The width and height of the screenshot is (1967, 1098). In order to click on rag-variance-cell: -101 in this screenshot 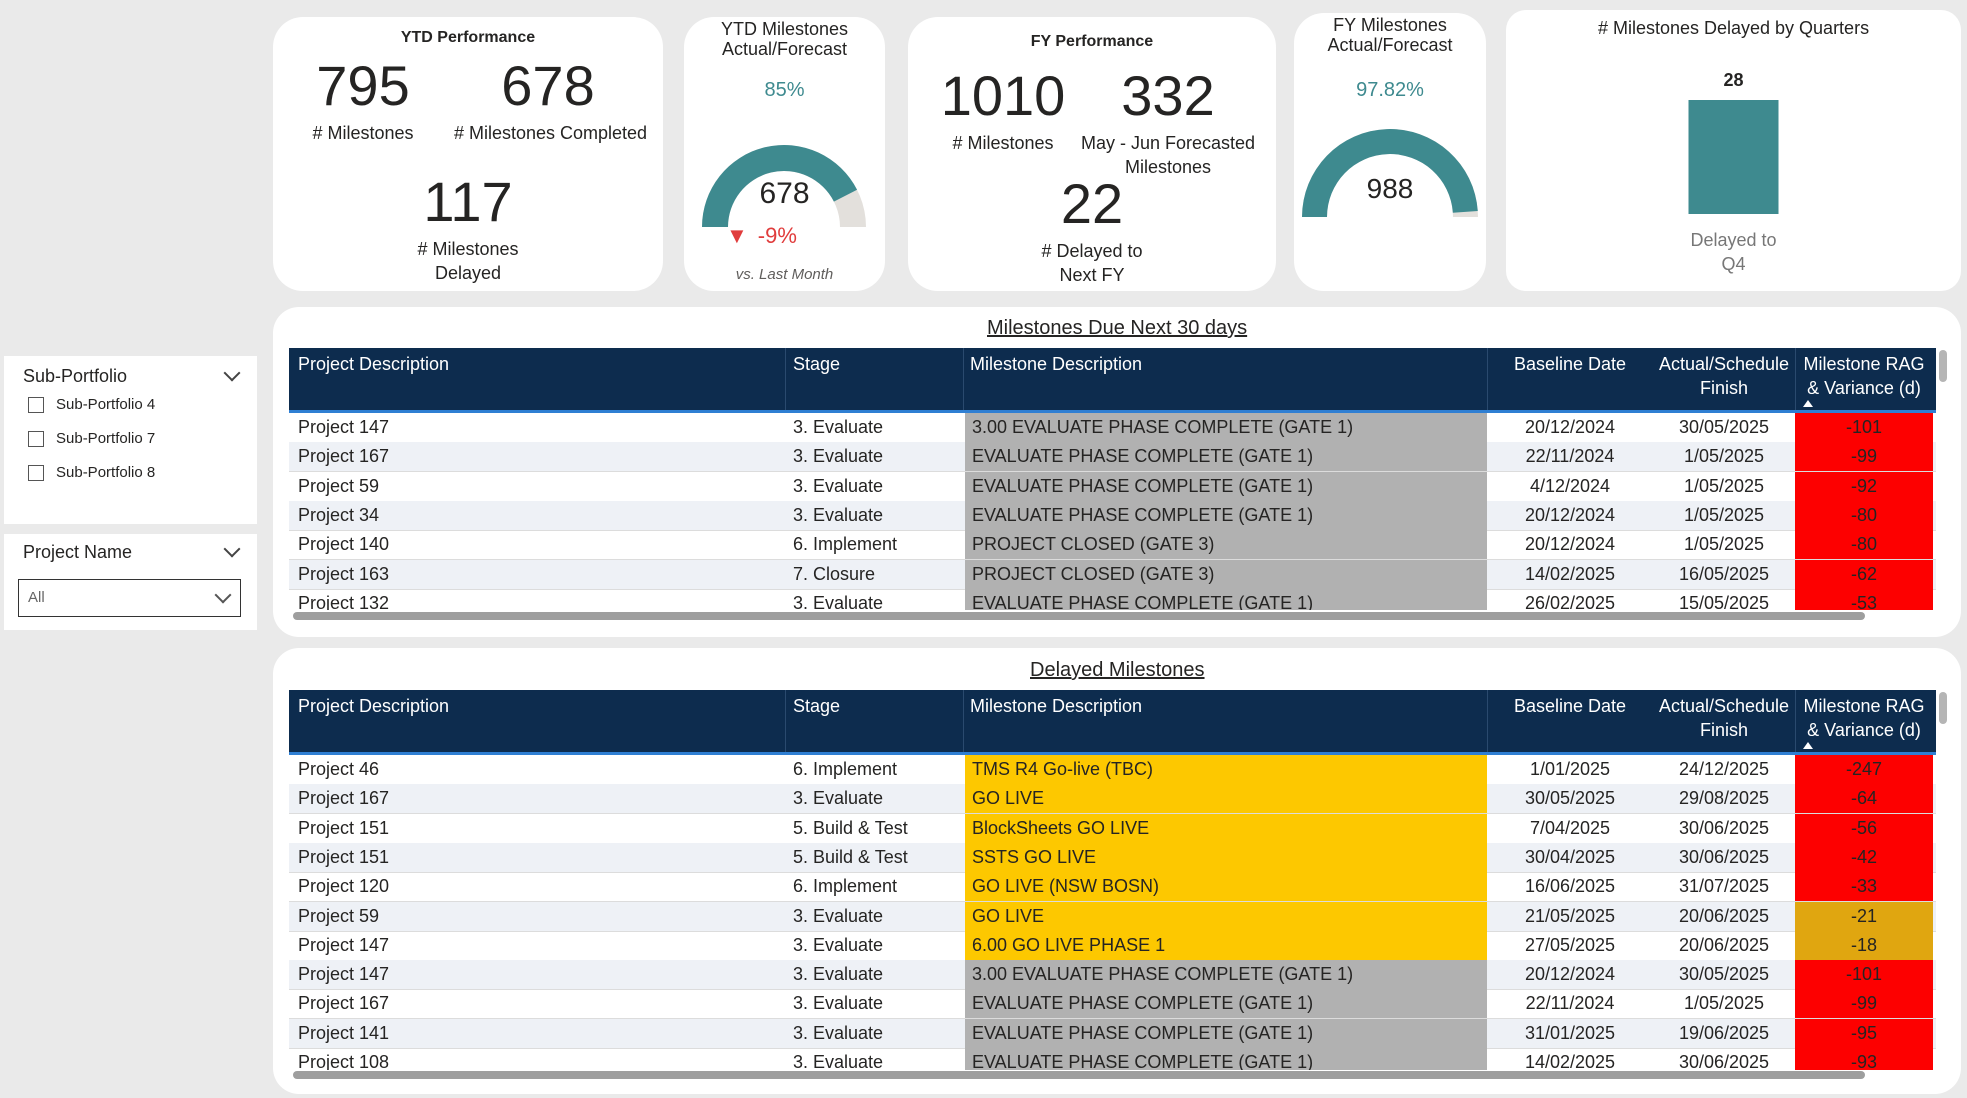, I will do `click(1864, 427)`.